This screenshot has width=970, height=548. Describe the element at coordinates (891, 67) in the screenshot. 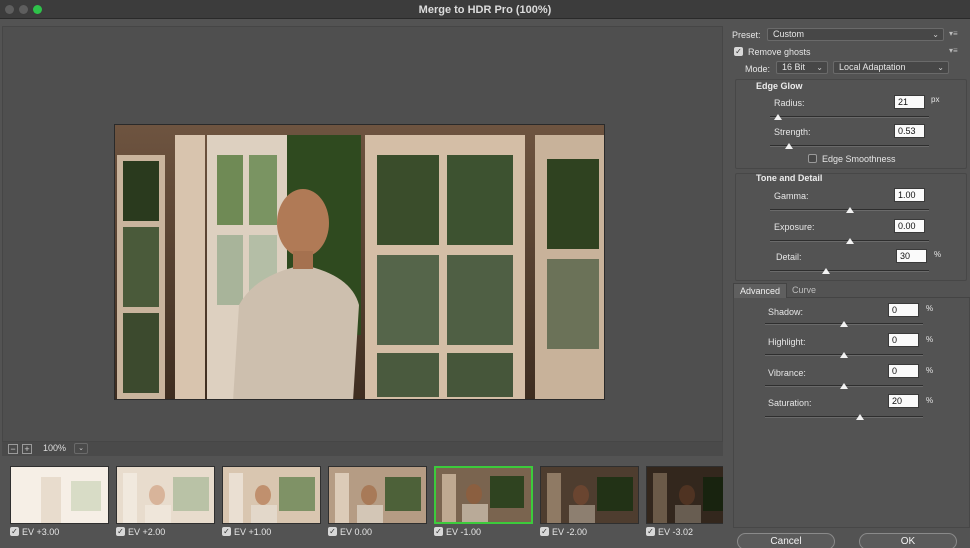

I see `method-select: Local Adaptation ⌄` at that location.